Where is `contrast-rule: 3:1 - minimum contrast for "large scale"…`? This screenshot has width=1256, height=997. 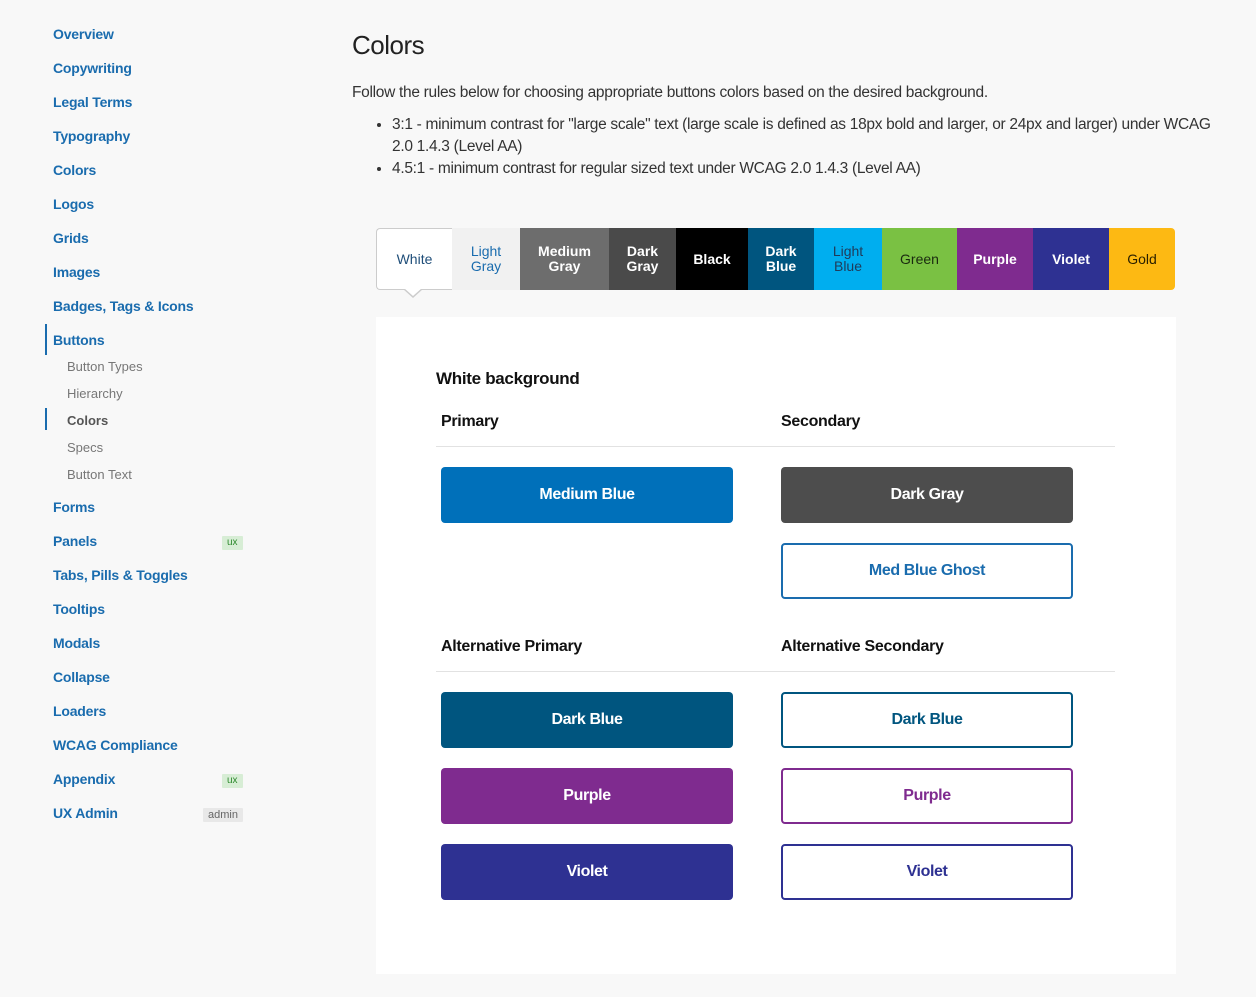
contrast-rule: 3:1 - minimum contrast for "large scale"… is located at coordinates (802, 136).